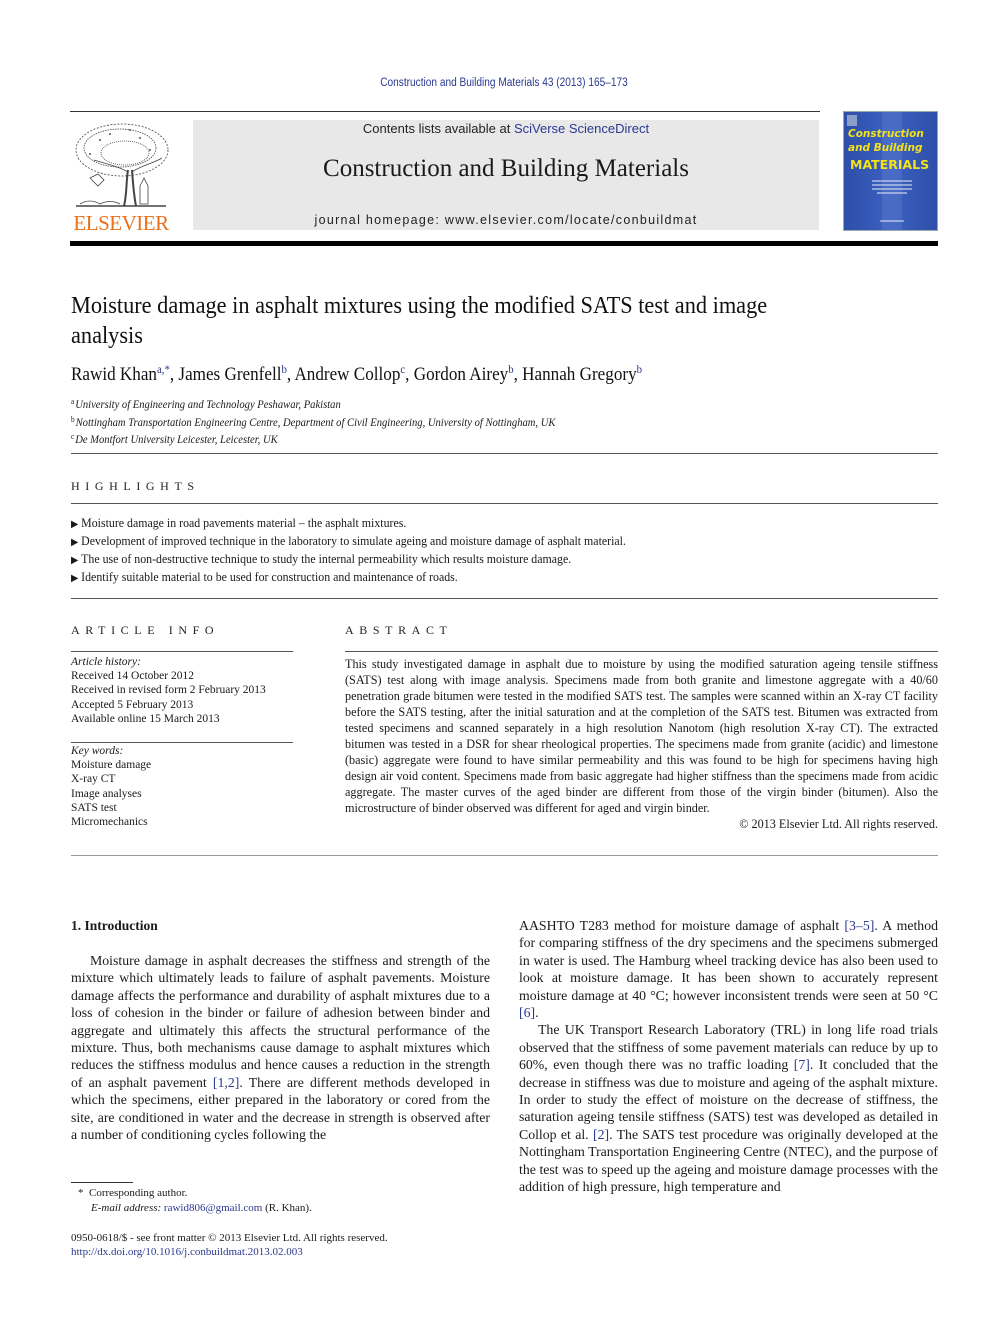 This screenshot has height=1323, width=992. What do you see at coordinates (145, 630) in the screenshot?
I see `article-info-heading: ARTICLE INFO` at bounding box center [145, 630].